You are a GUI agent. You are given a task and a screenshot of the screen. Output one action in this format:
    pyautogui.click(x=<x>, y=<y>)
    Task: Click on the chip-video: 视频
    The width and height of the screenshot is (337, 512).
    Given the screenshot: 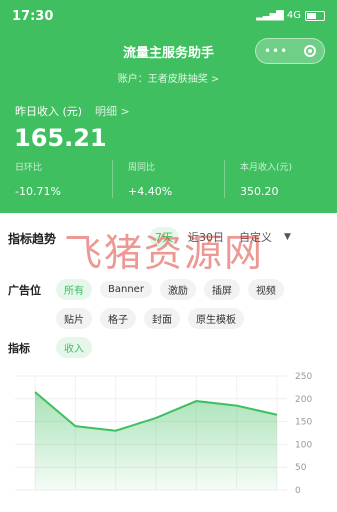 What is the action you would take?
    pyautogui.click(x=265, y=289)
    